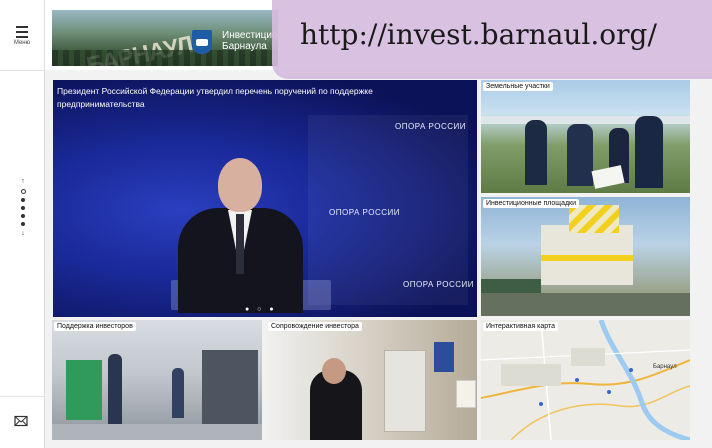  What do you see at coordinates (371, 380) in the screenshot?
I see `tile-investor-escort: Сопровождение инвестора` at bounding box center [371, 380].